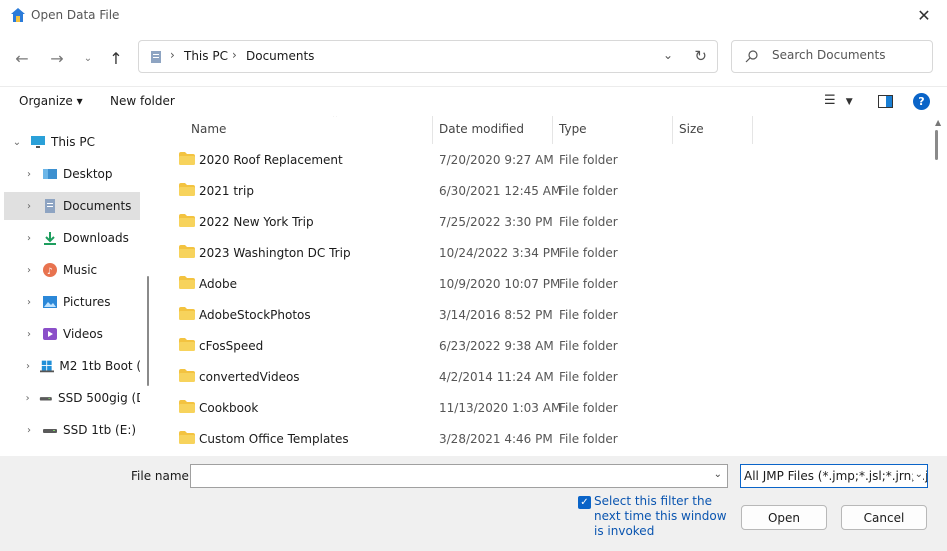 The width and height of the screenshot is (947, 551). I want to click on sidebar-item-pictures: › Pictures, so click(78, 302).